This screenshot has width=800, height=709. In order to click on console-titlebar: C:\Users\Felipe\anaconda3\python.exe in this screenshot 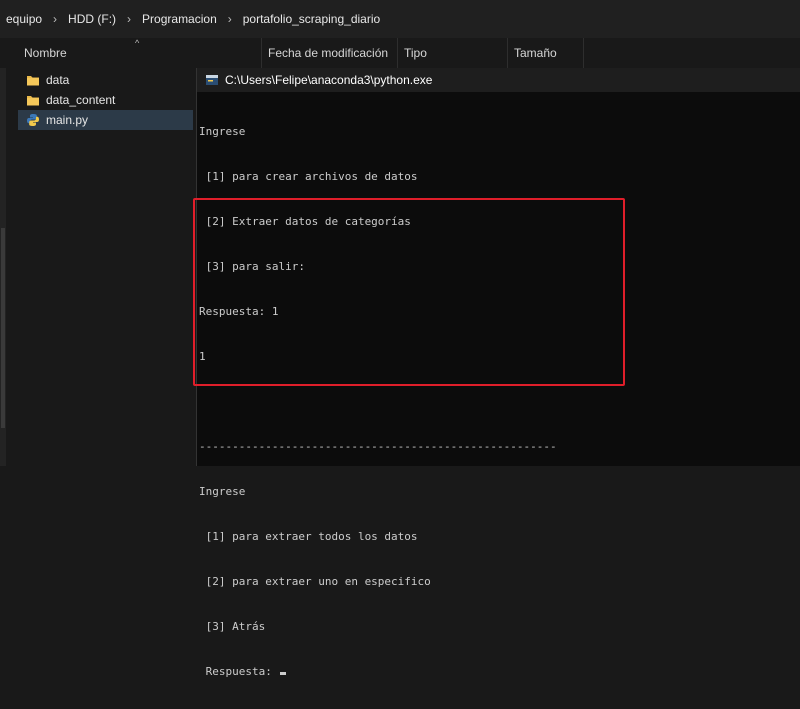, I will do `click(498, 80)`.